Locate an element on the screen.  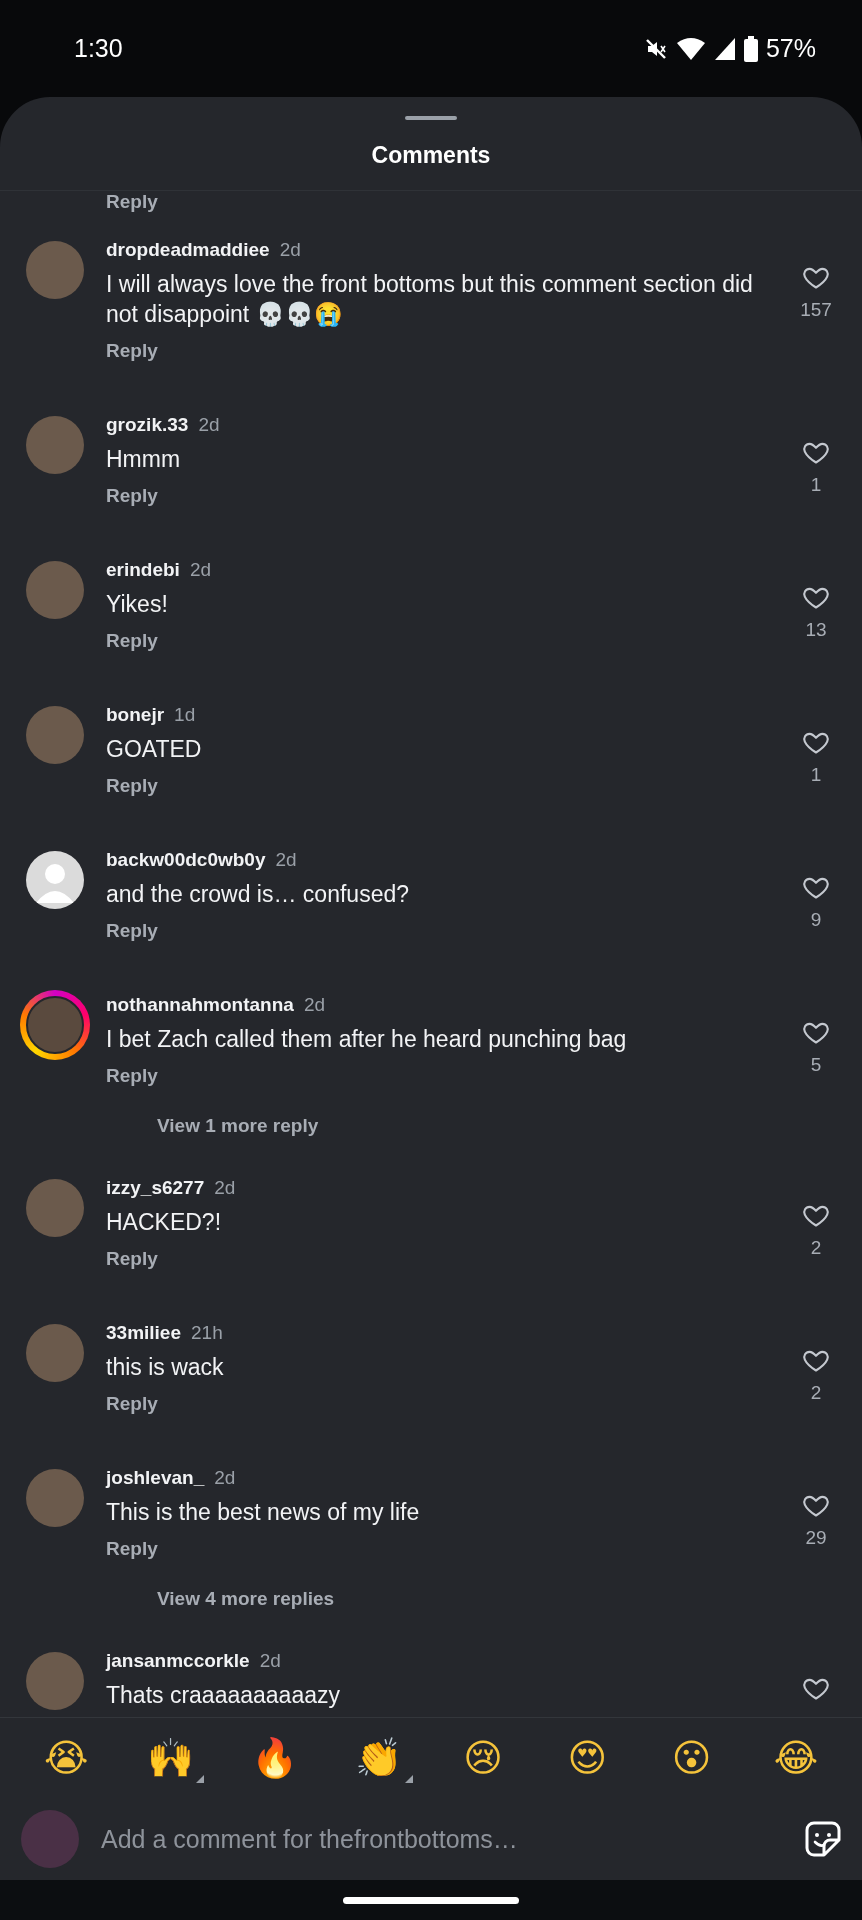
username: erindebi is located at coordinates (143, 570).